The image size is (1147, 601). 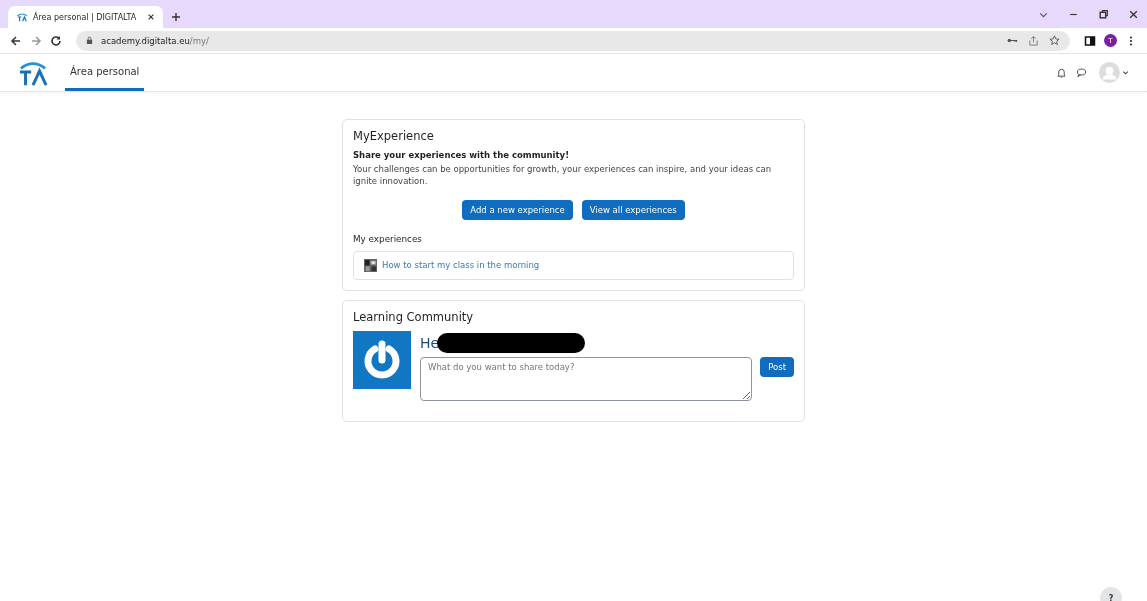 I want to click on lock-icon, so click(x=89, y=40).